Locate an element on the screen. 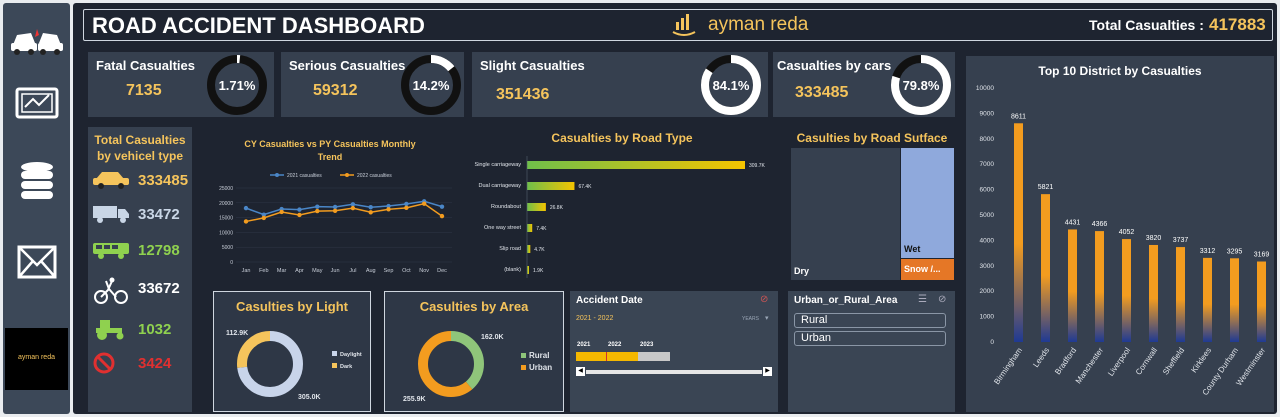 Image resolution: width=1280 pixels, height=417 pixels. money-hand-icon is located at coordinates (684, 25).